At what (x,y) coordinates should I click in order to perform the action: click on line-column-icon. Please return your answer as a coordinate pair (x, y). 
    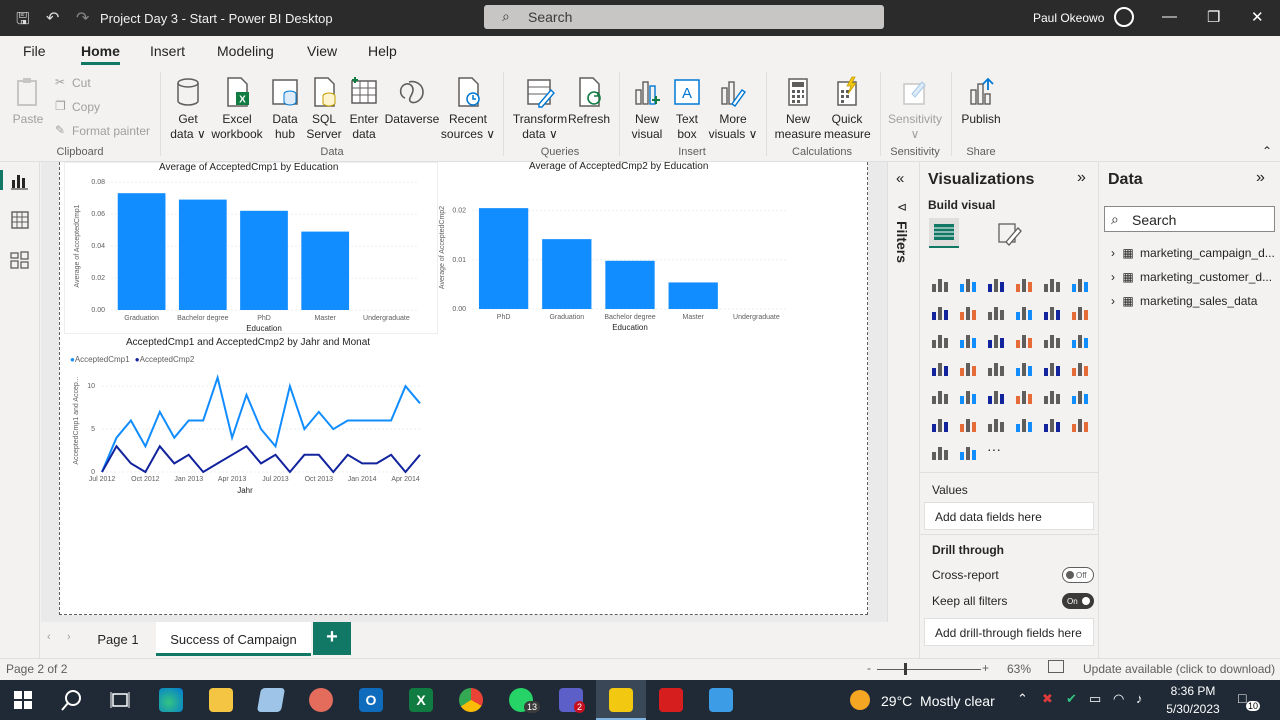
    Looking at the image, I should click on (1024, 312).